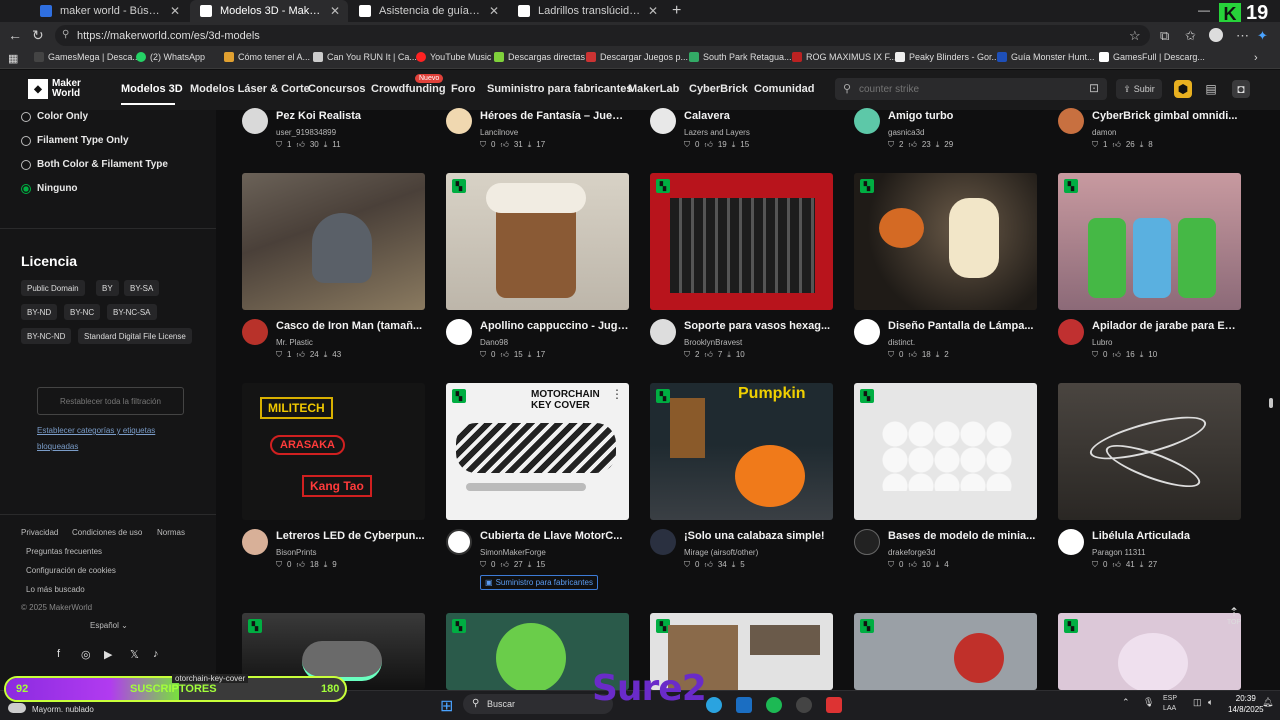 The height and width of the screenshot is (720, 1280). Describe the element at coordinates (741, 451) in the screenshot. I see `model-thumbnail: ▚ Pumpkin` at that location.